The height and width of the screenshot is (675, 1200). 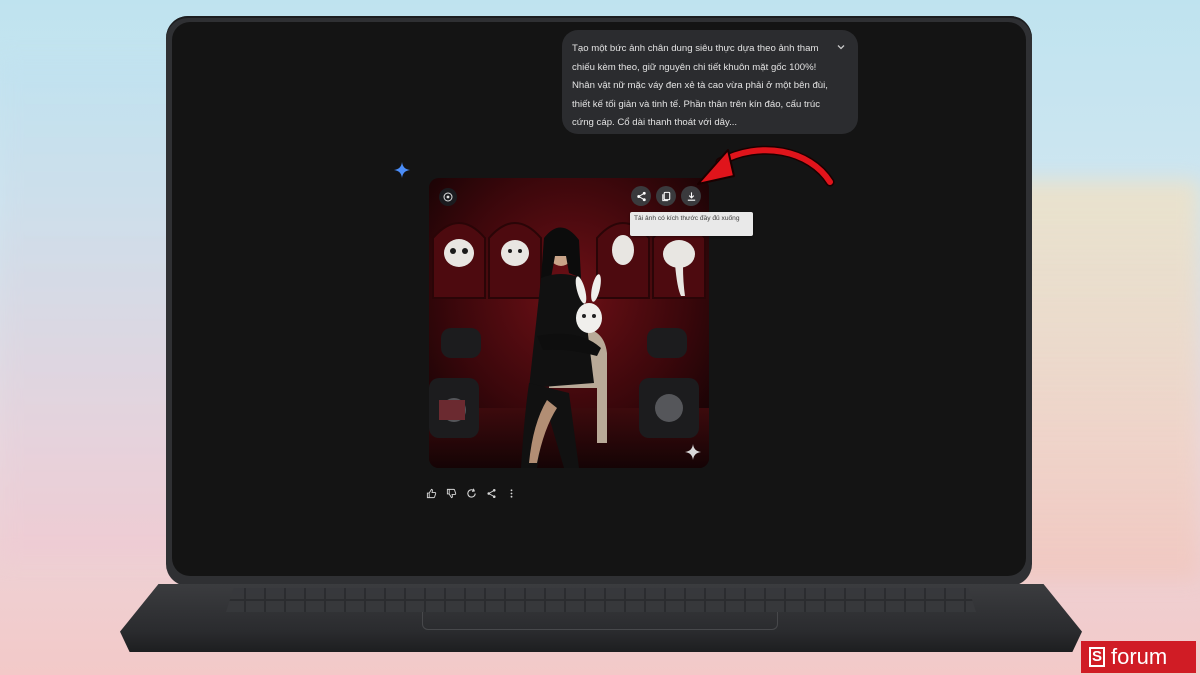 I want to click on regenerate-button, so click(x=471, y=493).